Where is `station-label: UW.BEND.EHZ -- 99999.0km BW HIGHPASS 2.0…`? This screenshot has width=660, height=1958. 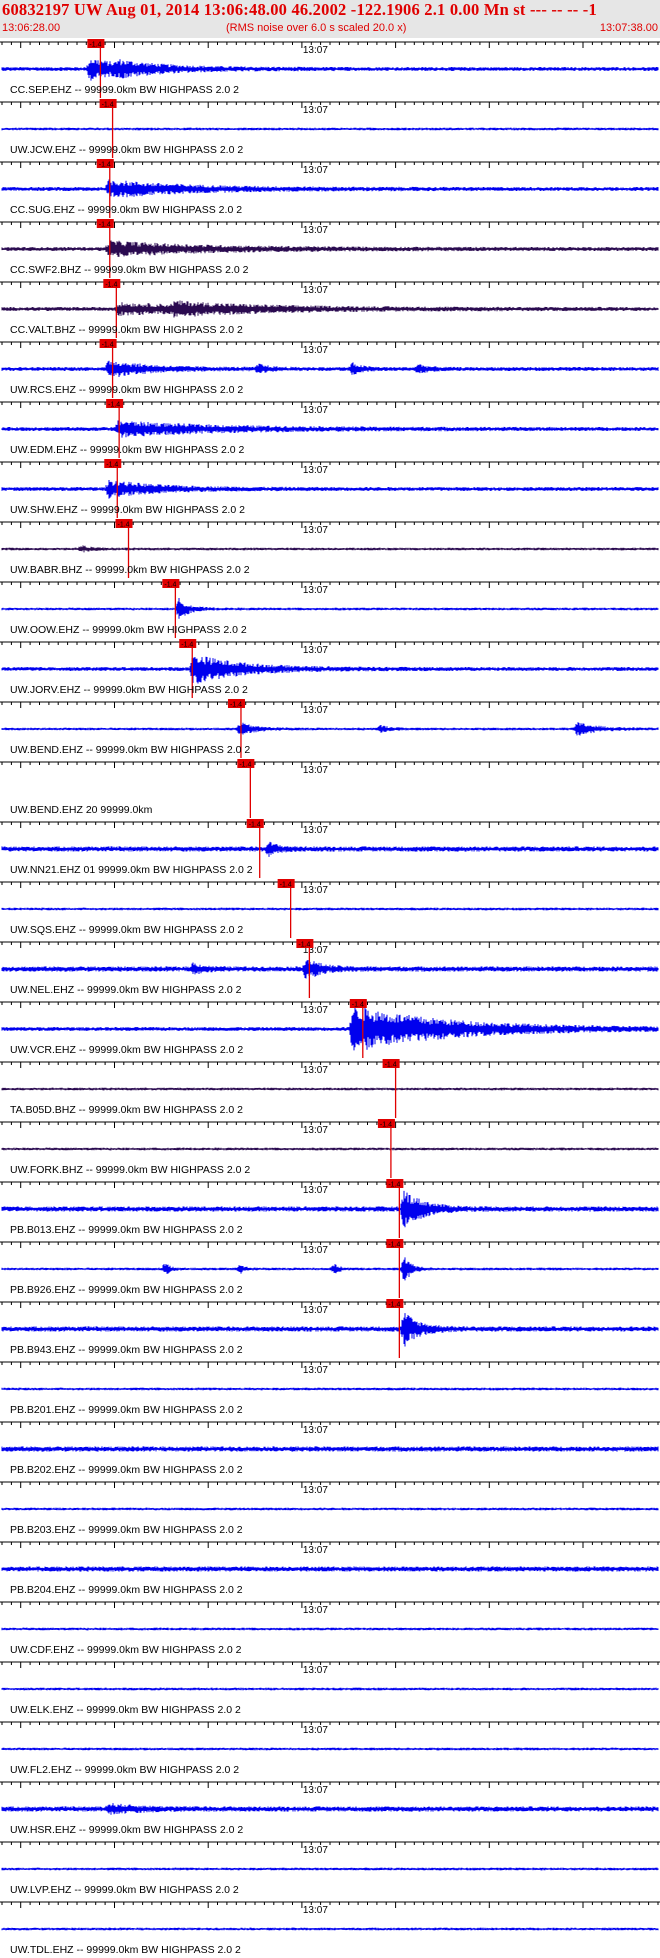
station-label: UW.BEND.EHZ -- 99999.0km BW HIGHPASS 2.0… is located at coordinates (130, 750).